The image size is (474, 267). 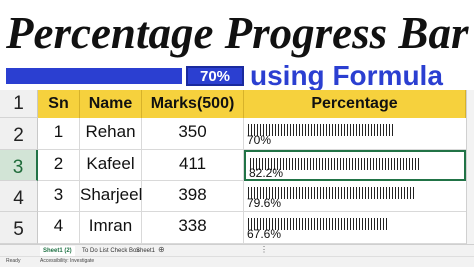 I want to click on column-header-name: Name, so click(x=111, y=104).